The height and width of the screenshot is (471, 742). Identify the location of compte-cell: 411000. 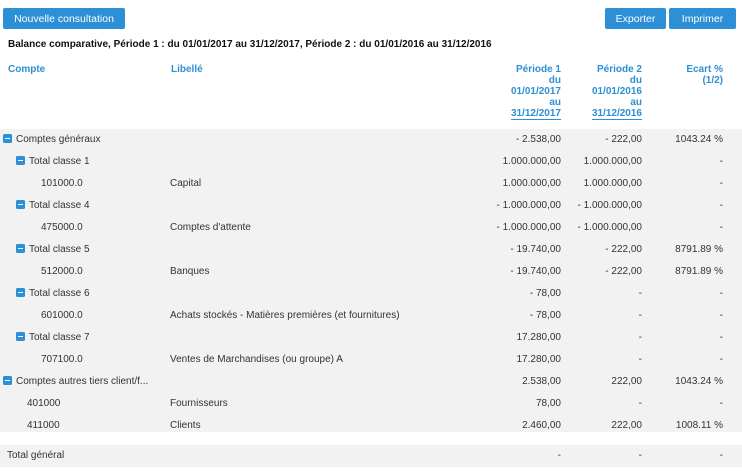
(43, 425).